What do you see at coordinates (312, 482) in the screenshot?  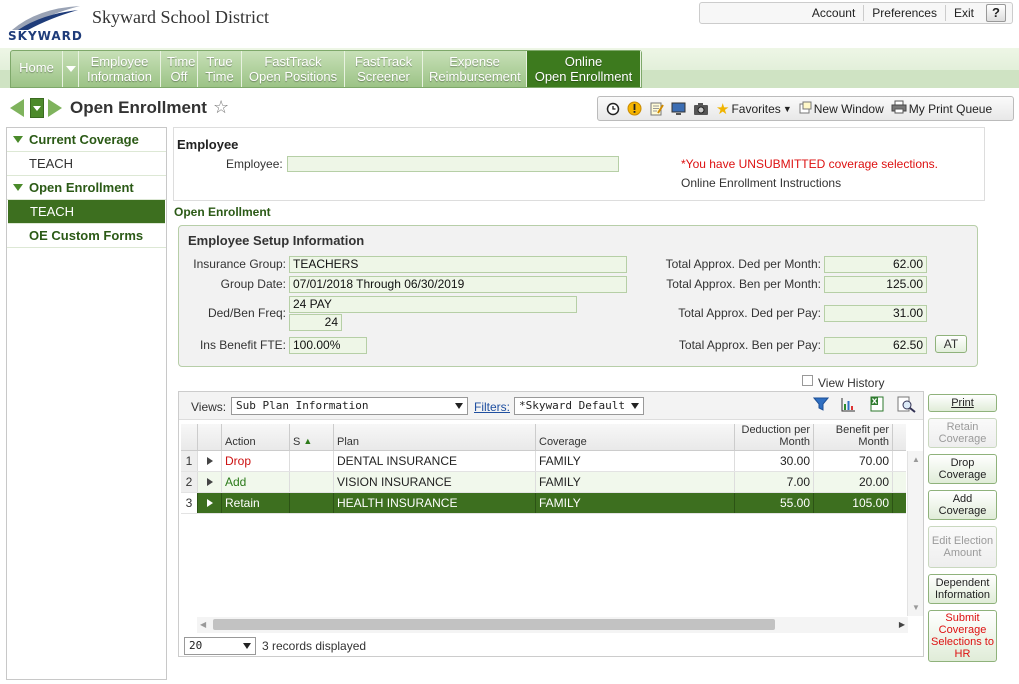 I see `row-s` at bounding box center [312, 482].